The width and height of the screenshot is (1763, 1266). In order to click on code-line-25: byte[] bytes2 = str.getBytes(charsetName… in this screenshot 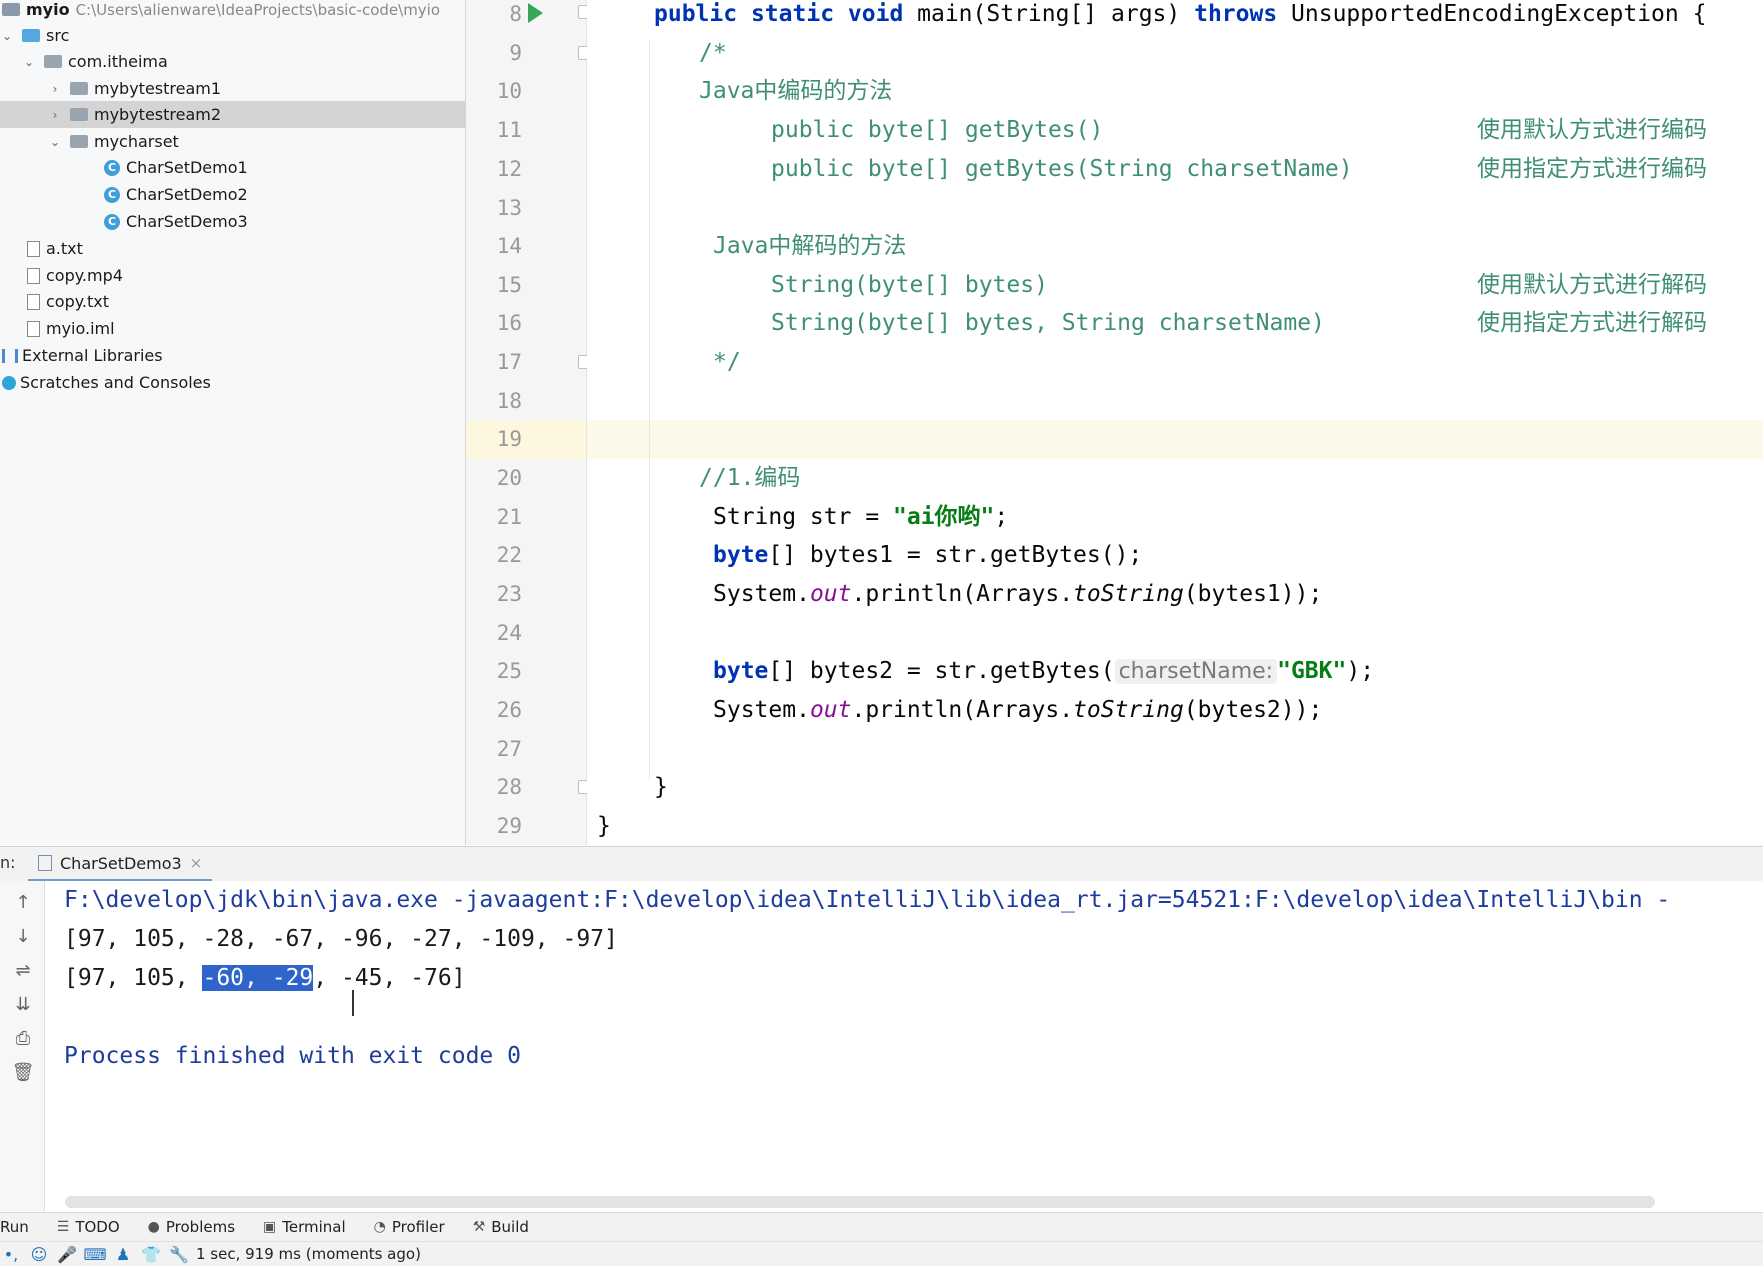, I will do `click(1044, 671)`.